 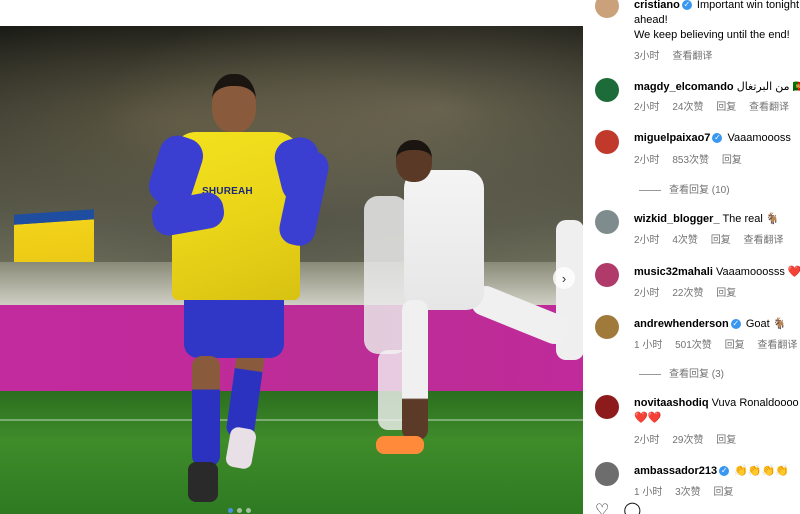 What do you see at coordinates (712, 35) in the screenshot?
I see `caption-line-3: We keep believing until the end!` at bounding box center [712, 35].